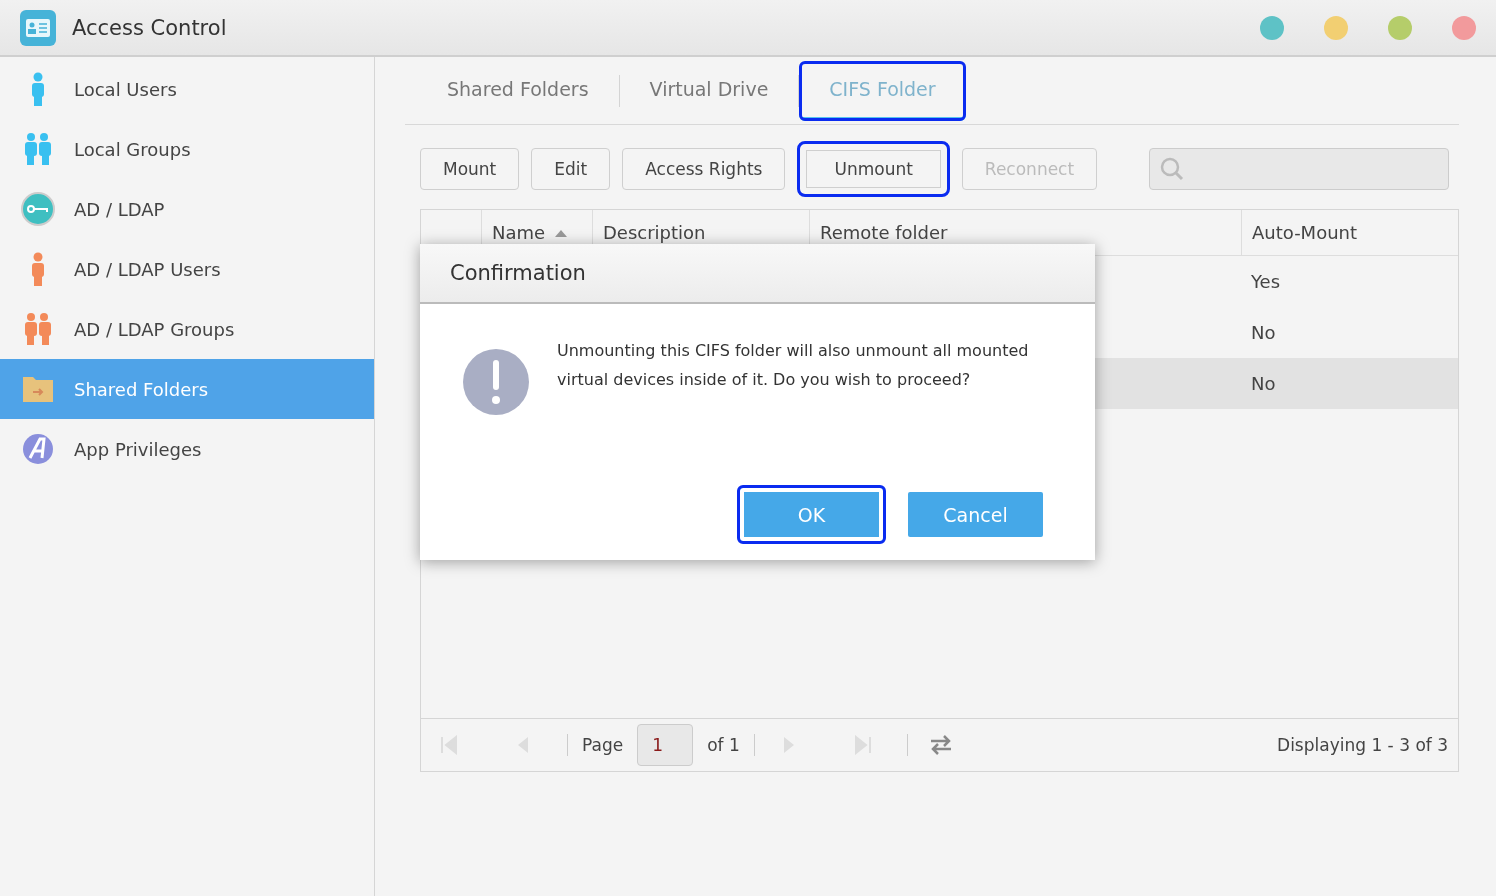  Describe the element at coordinates (38, 209) in the screenshot. I see `key-icon` at that location.